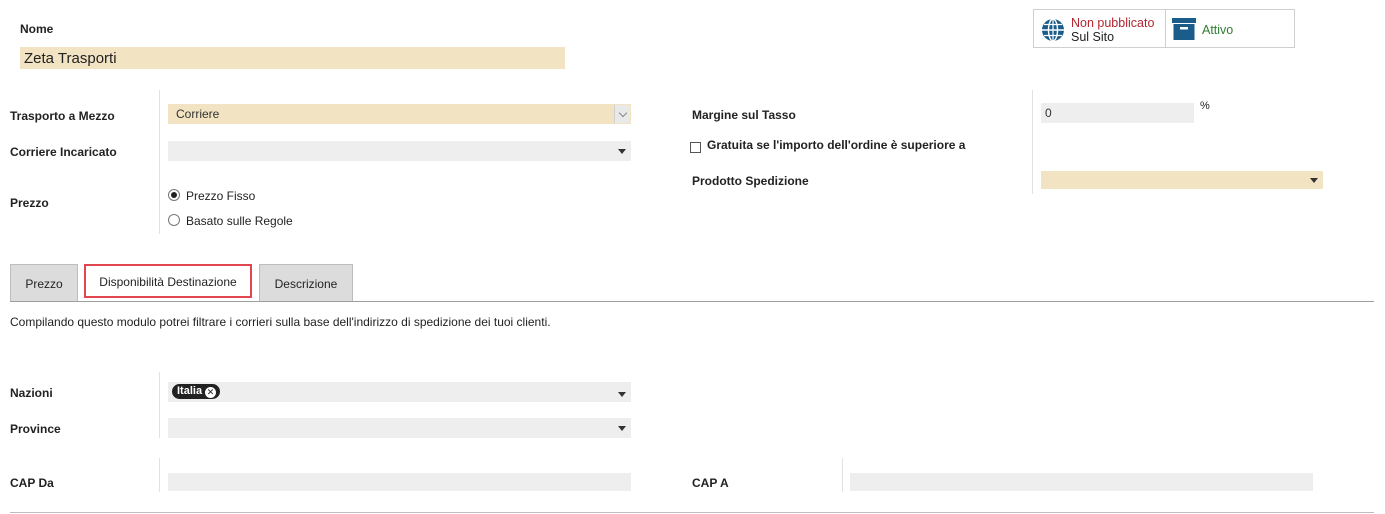  I want to click on zip-to-input, so click(1081, 482).